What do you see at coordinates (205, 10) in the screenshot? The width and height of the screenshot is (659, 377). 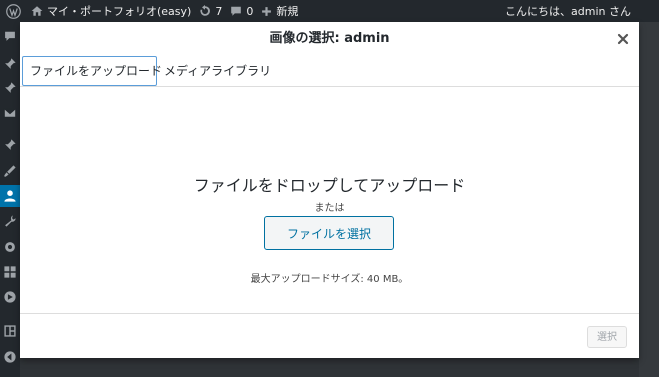 I see `updates-icon` at bounding box center [205, 10].